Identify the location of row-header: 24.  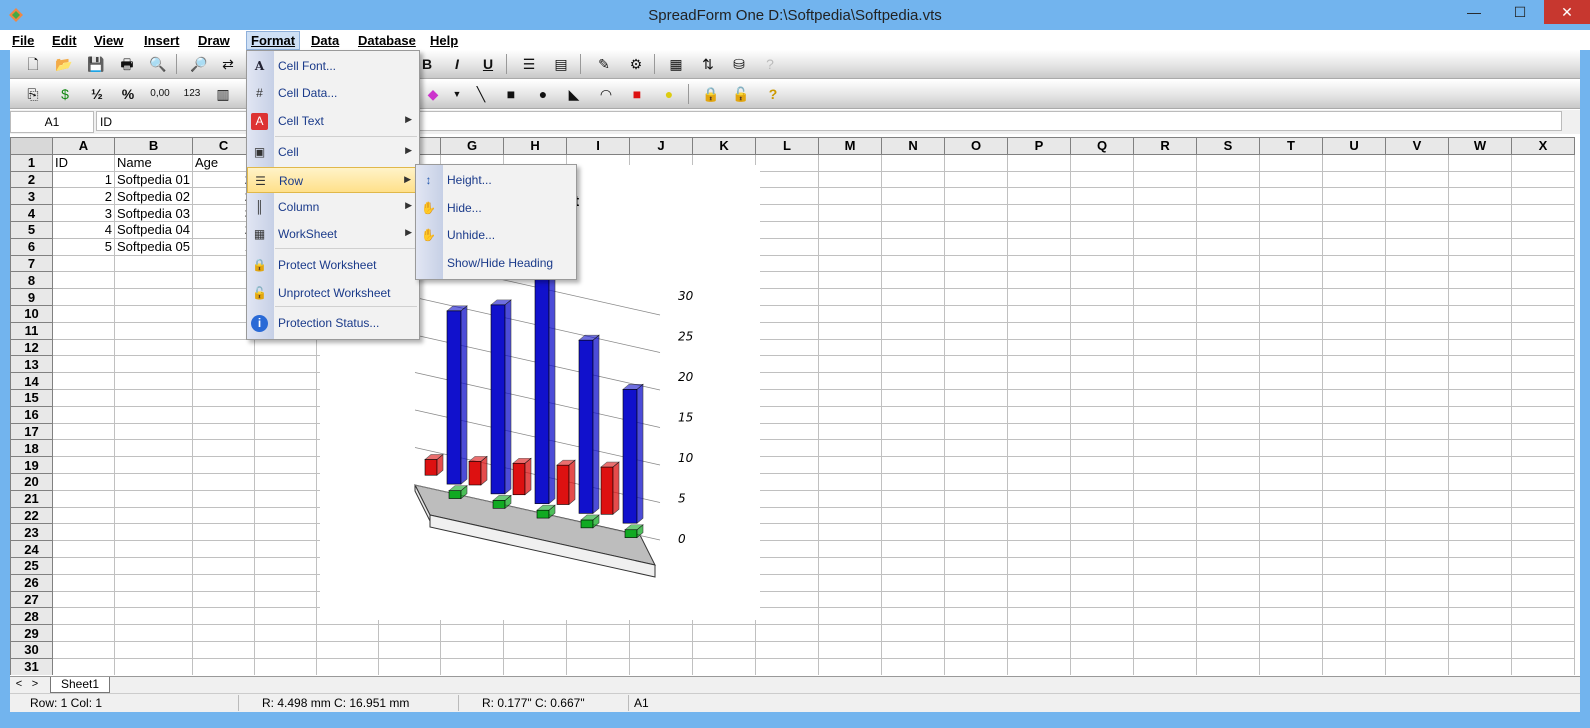
(31, 549).